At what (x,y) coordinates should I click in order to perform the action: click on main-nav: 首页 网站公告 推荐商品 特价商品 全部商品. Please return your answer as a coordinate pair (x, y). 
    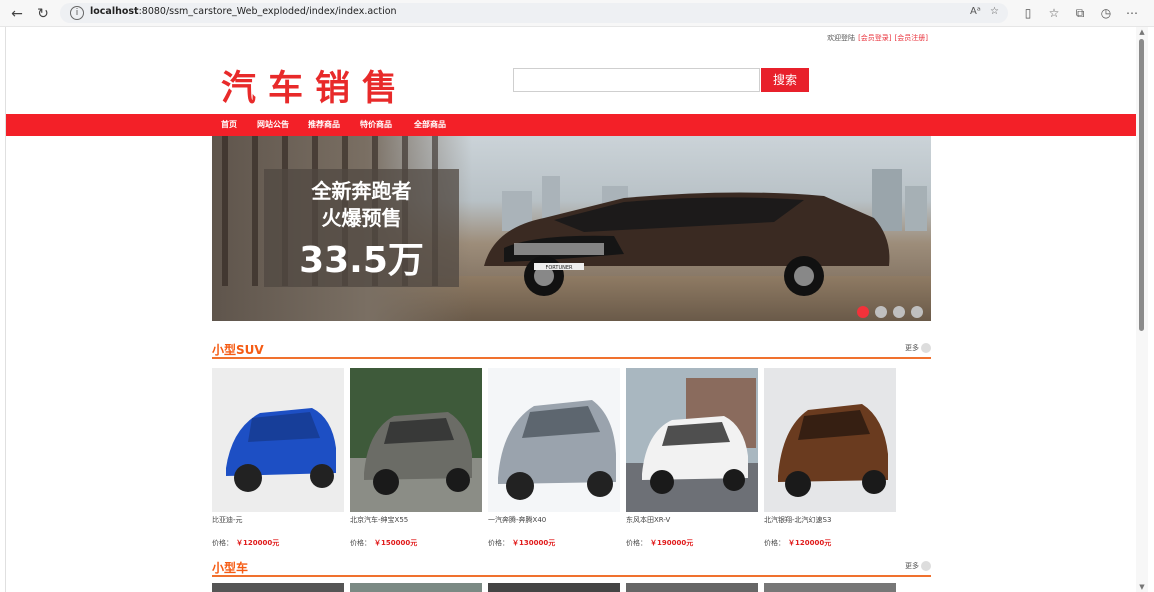
    Looking at the image, I should click on (571, 125).